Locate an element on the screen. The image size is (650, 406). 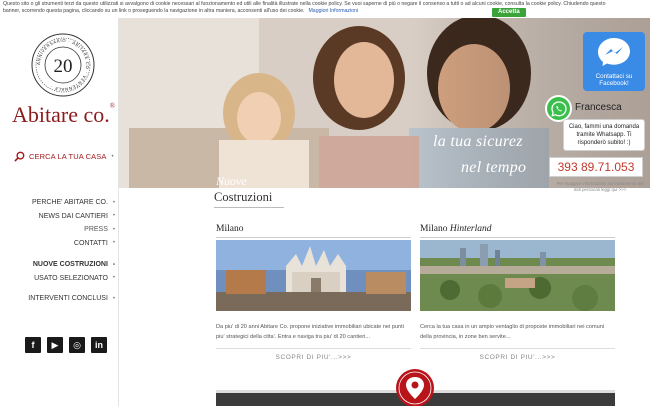
seal-number: 20 is located at coordinates (63, 66).